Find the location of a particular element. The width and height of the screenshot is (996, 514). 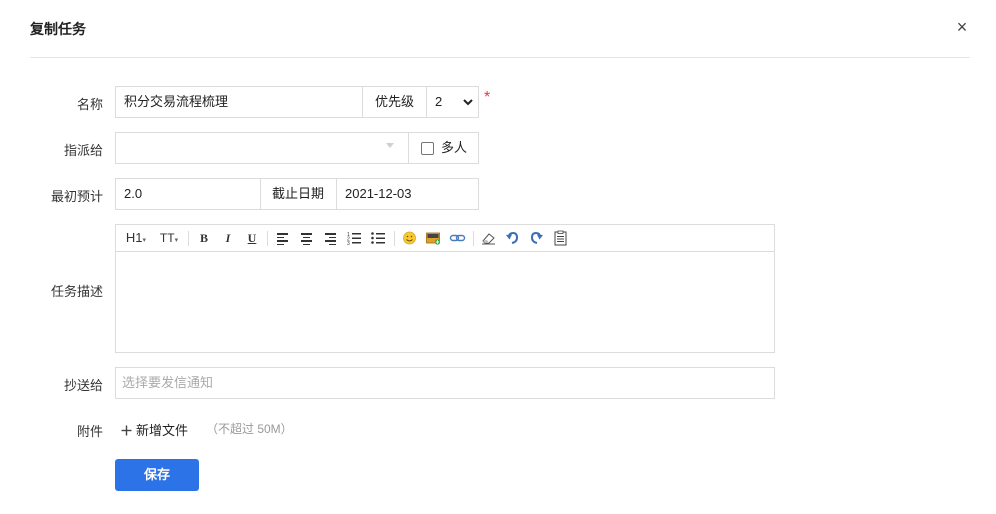

bold-button: B is located at coordinates (204, 238).